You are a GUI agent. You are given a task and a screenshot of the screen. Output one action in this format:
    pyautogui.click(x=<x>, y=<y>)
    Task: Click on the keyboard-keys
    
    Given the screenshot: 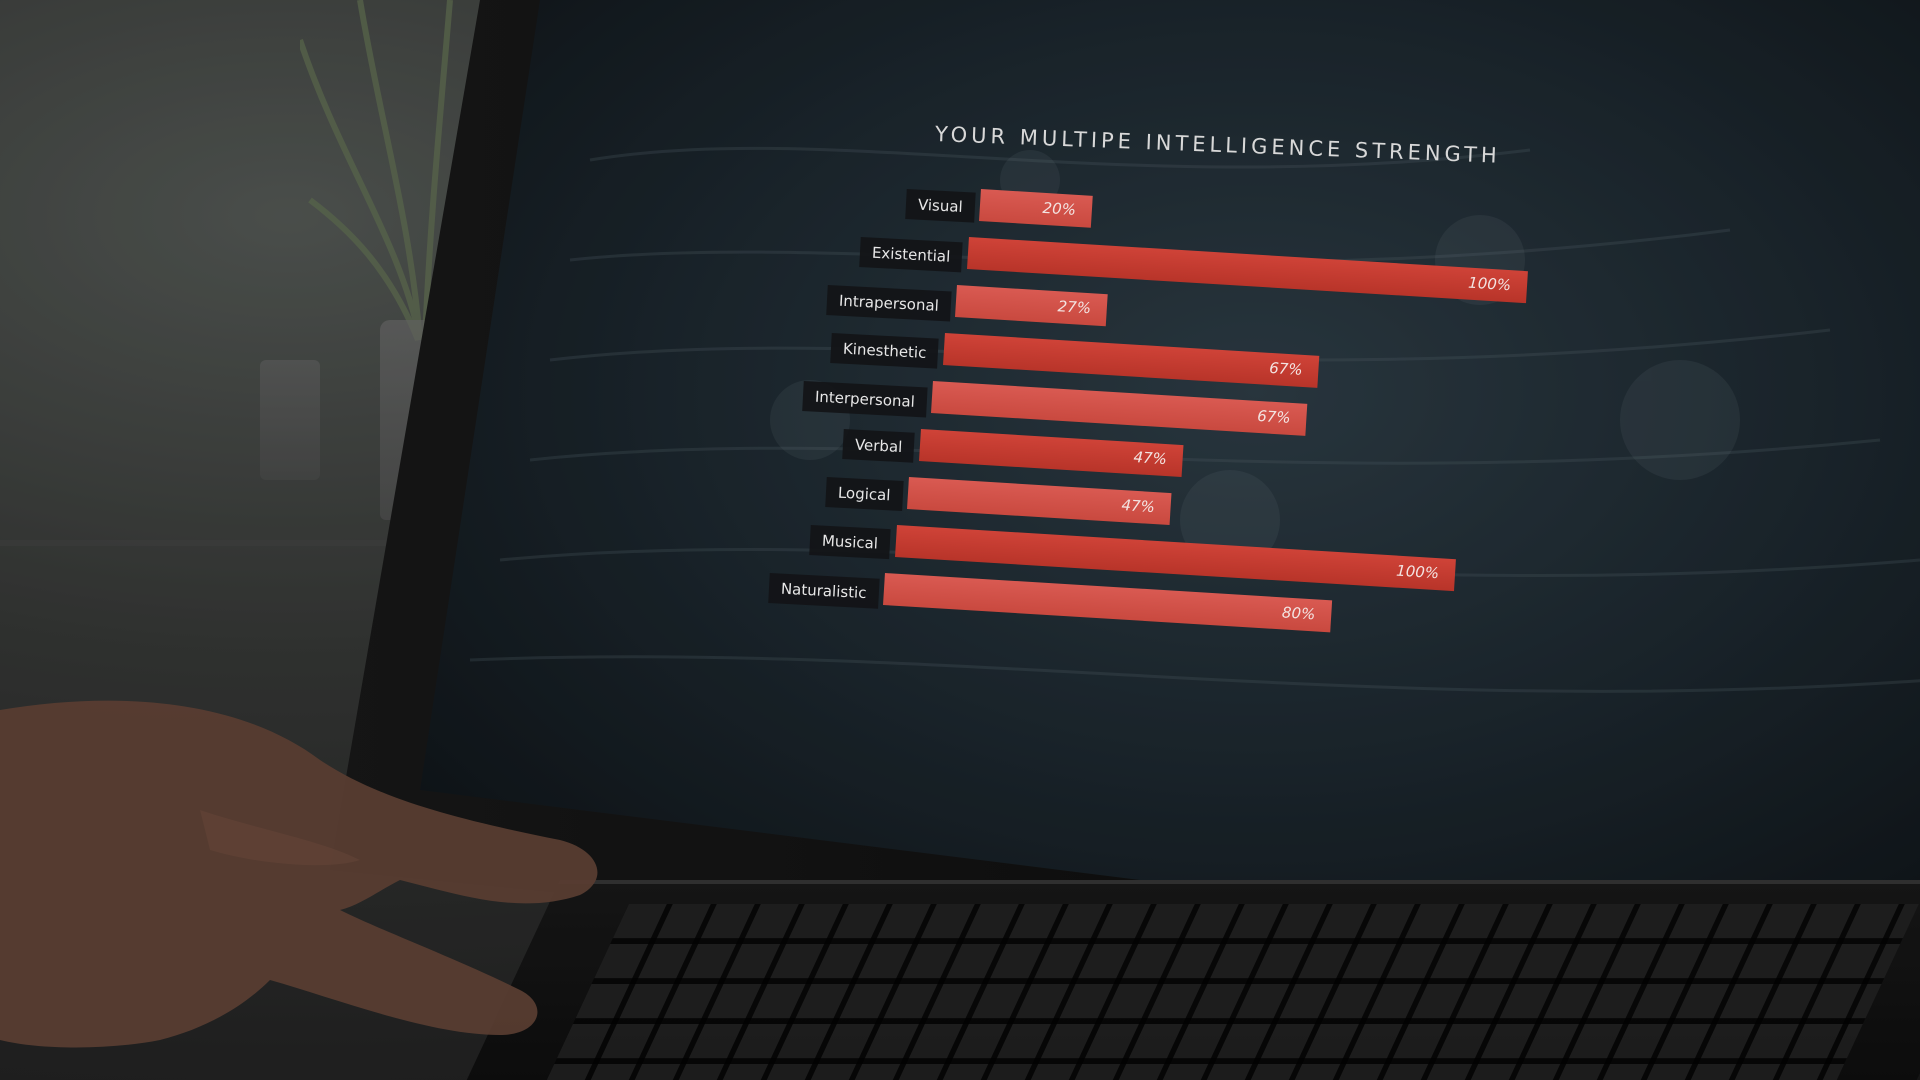 What is the action you would take?
    pyautogui.click(x=1227, y=992)
    